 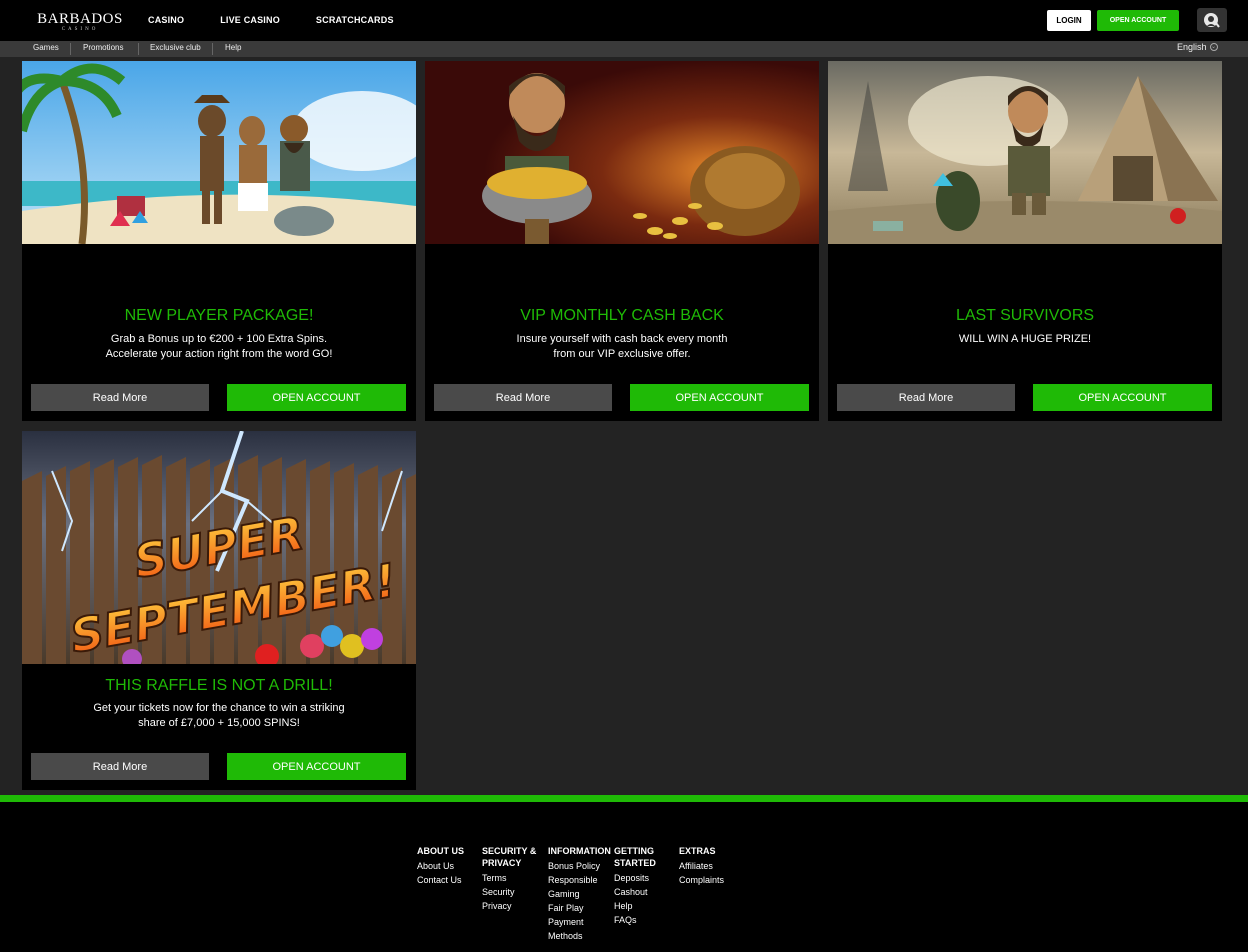 I want to click on footer-link-help: Help, so click(x=635, y=906).